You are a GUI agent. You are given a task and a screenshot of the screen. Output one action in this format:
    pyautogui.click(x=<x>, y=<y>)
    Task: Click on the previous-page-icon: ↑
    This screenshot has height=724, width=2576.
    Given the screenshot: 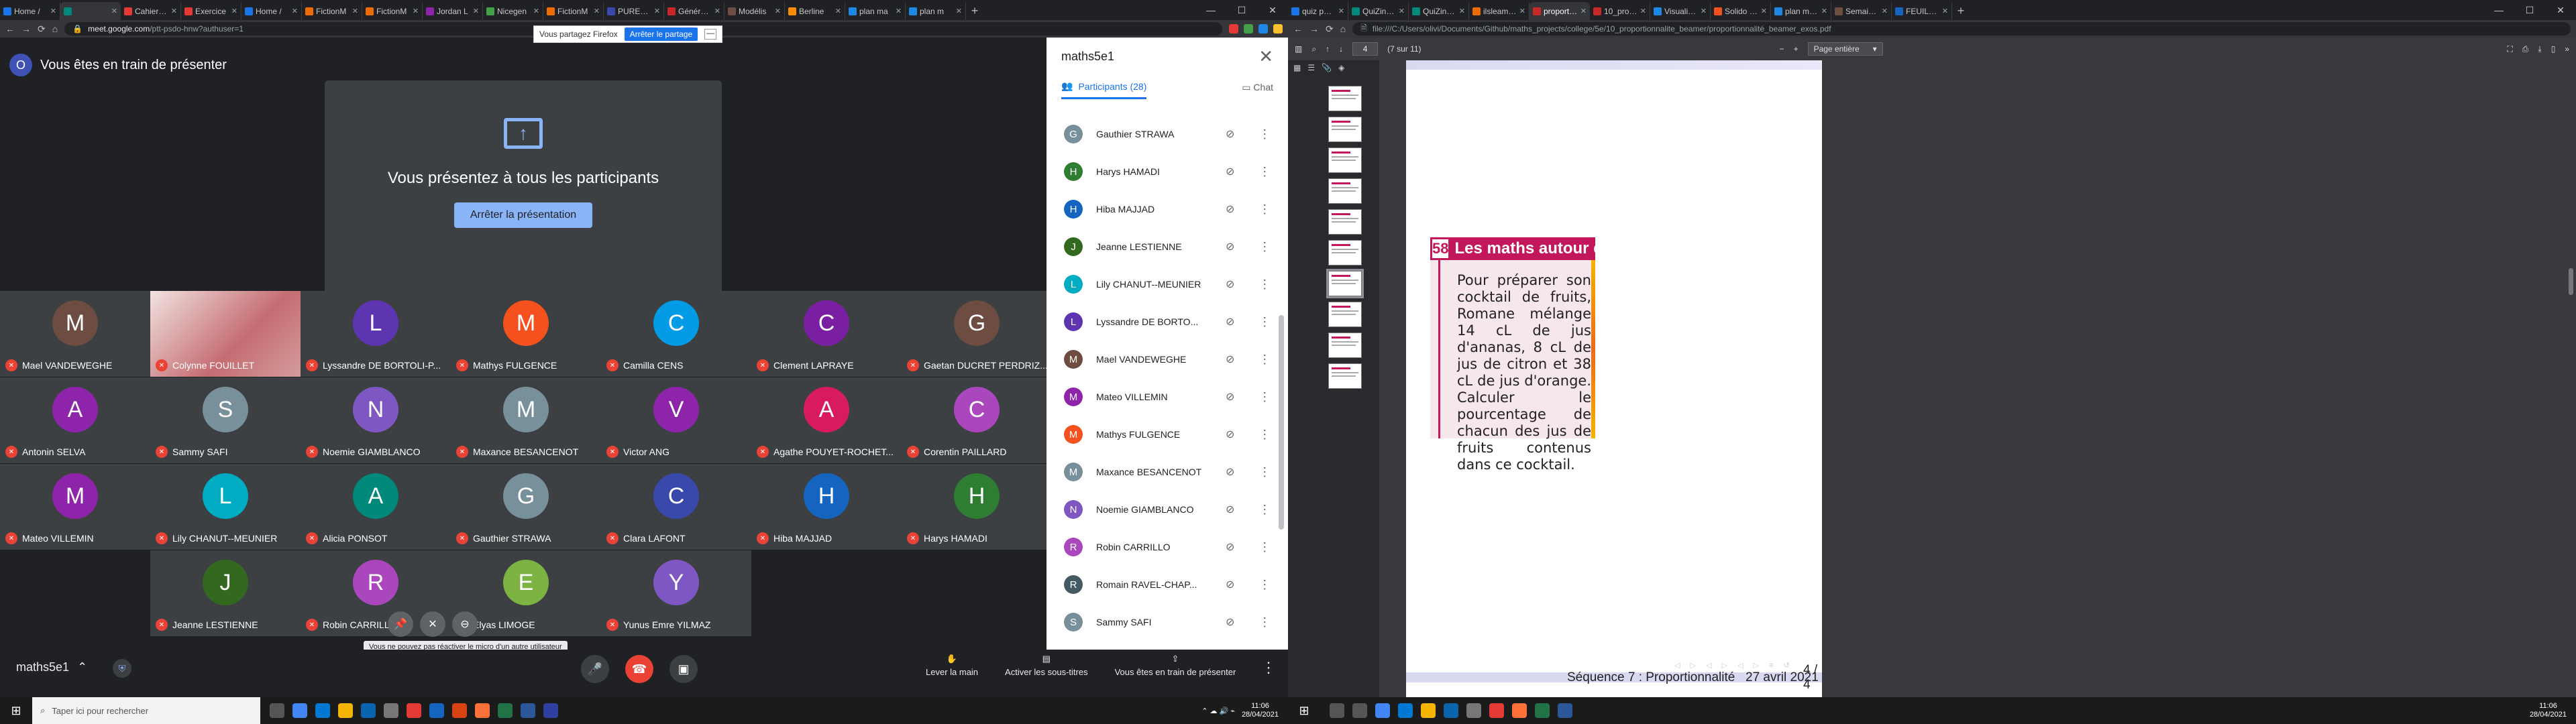 What is the action you would take?
    pyautogui.click(x=1328, y=49)
    